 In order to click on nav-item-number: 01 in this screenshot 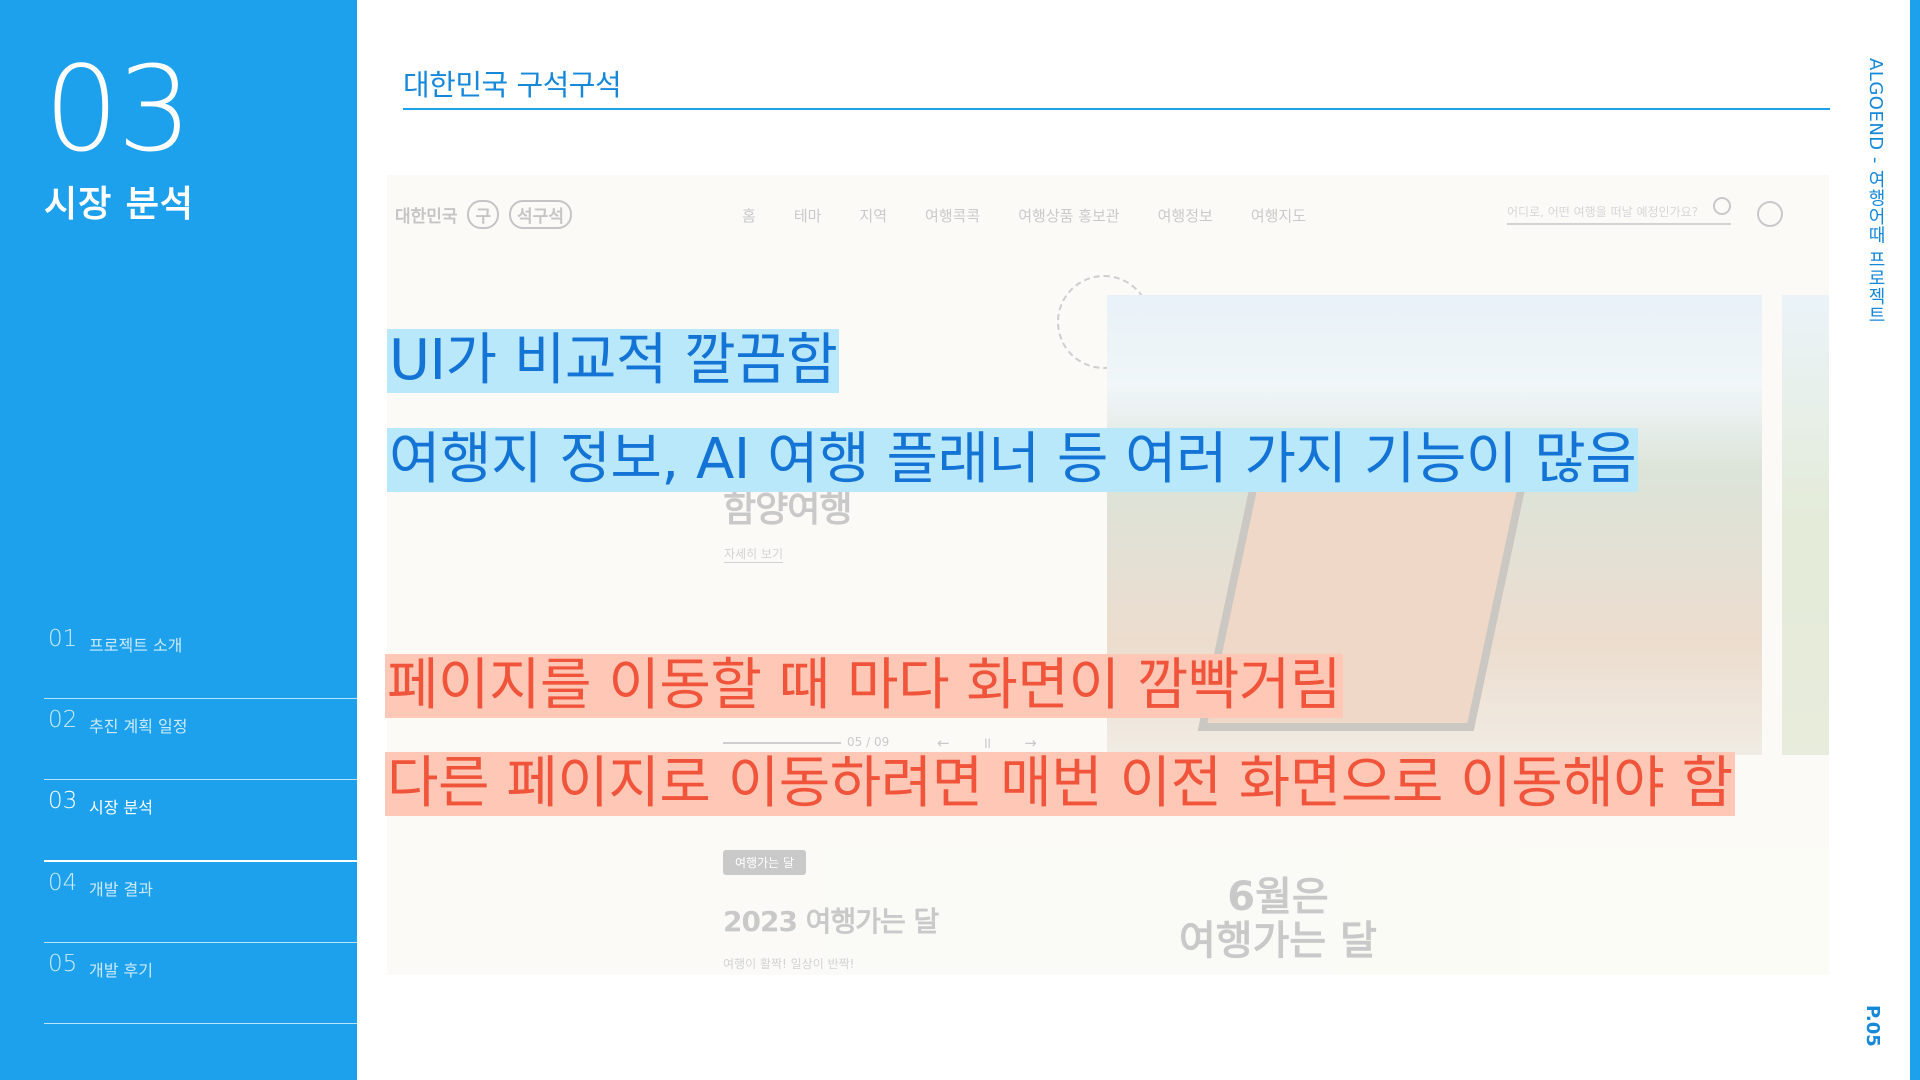, I will do `click(63, 639)`.